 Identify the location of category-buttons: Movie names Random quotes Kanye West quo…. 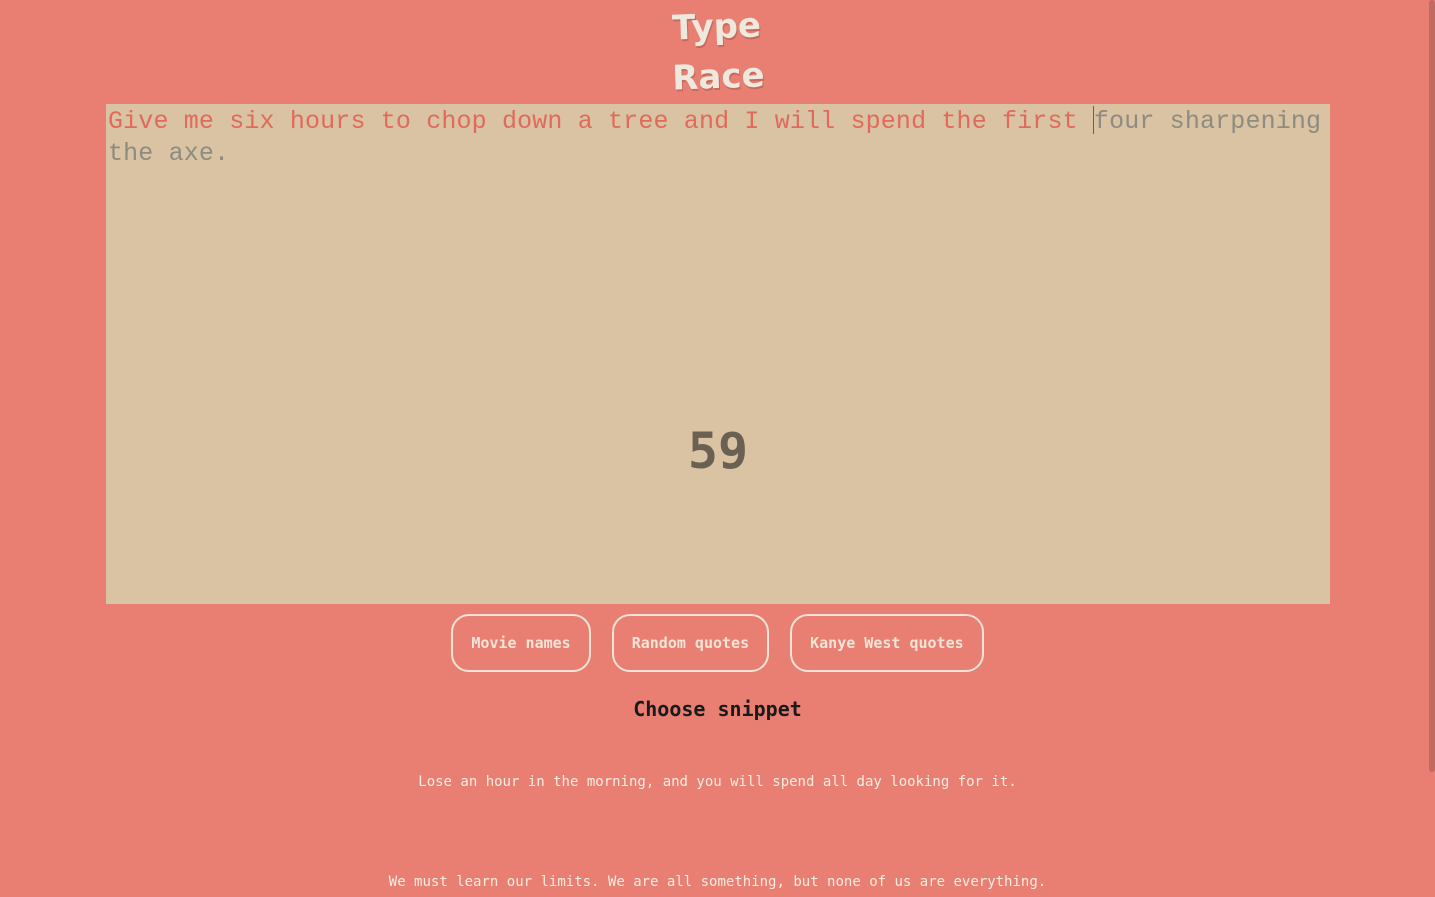
(717, 643).